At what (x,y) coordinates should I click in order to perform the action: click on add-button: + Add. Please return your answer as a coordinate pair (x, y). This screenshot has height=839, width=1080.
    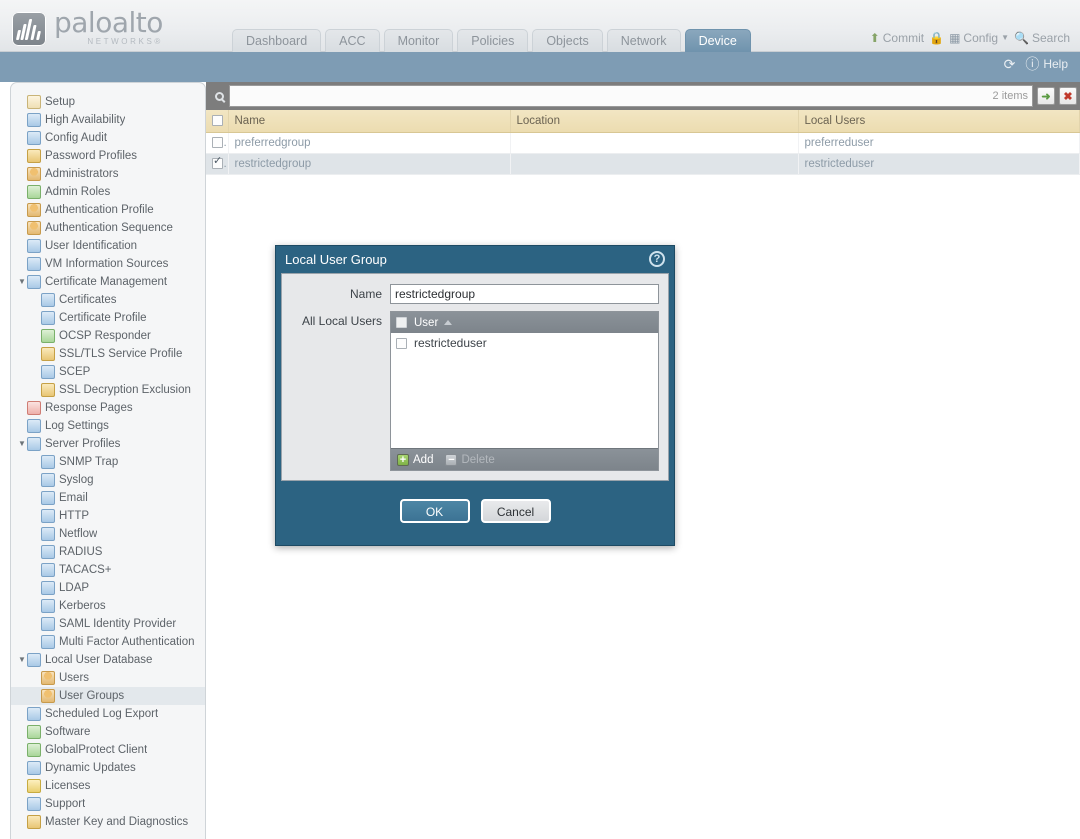
    Looking at the image, I should click on (415, 459).